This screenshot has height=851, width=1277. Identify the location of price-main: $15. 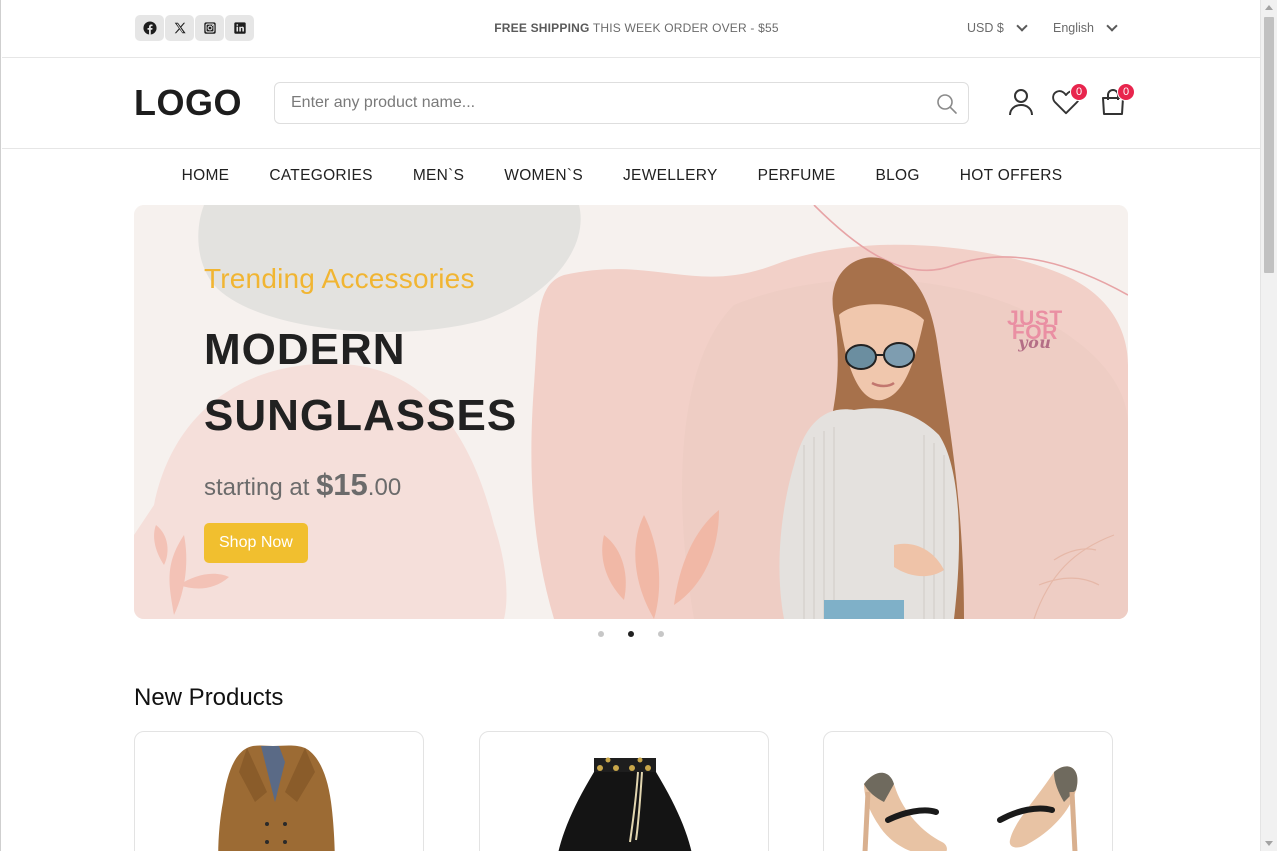
(342, 484).